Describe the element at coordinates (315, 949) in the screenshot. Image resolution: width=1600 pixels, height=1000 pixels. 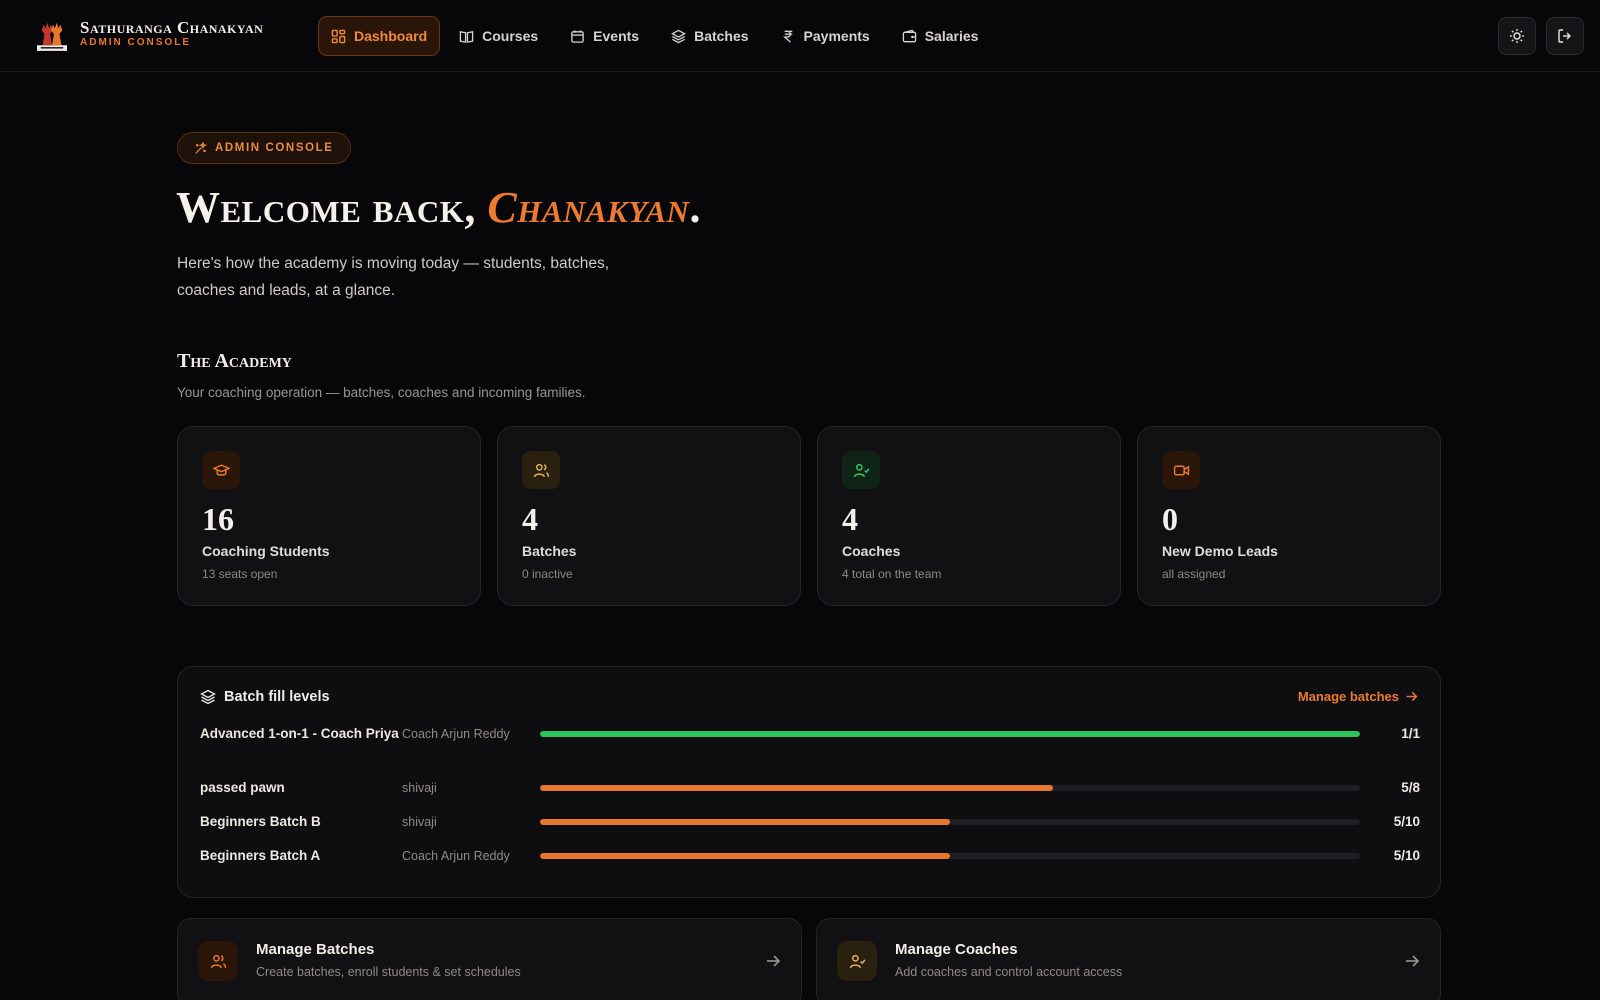
I see `action-title: Manage Batches` at that location.